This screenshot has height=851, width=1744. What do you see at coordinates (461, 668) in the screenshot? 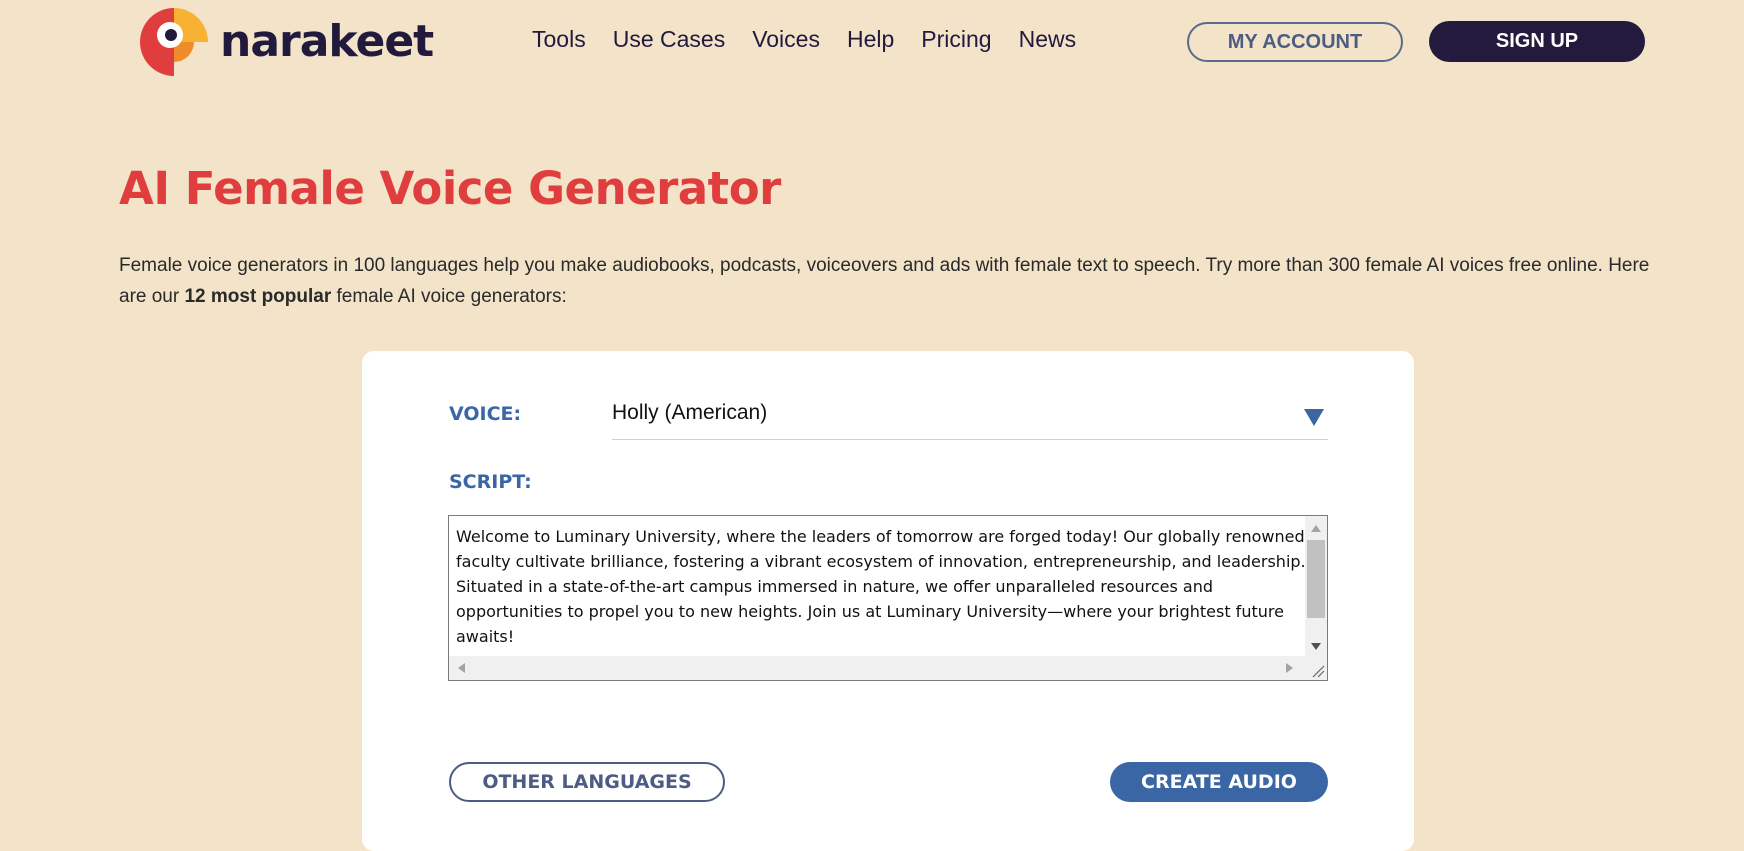
I see `scroll-left-icon` at bounding box center [461, 668].